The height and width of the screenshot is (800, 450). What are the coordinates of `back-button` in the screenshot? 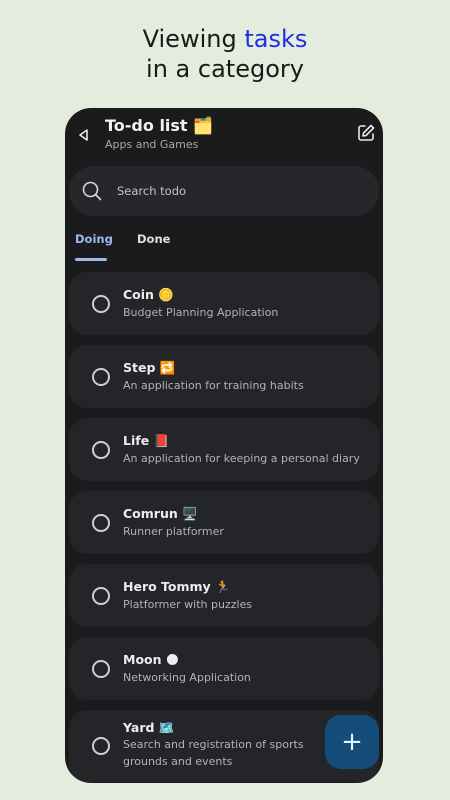 It's located at (84, 135).